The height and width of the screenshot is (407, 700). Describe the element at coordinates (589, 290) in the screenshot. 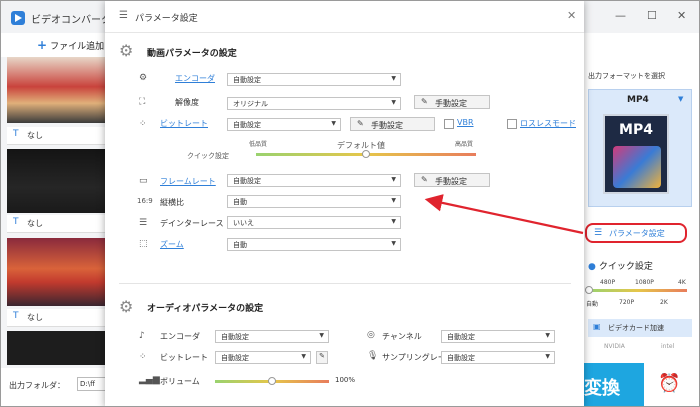

I see `quick-settings-knob` at that location.